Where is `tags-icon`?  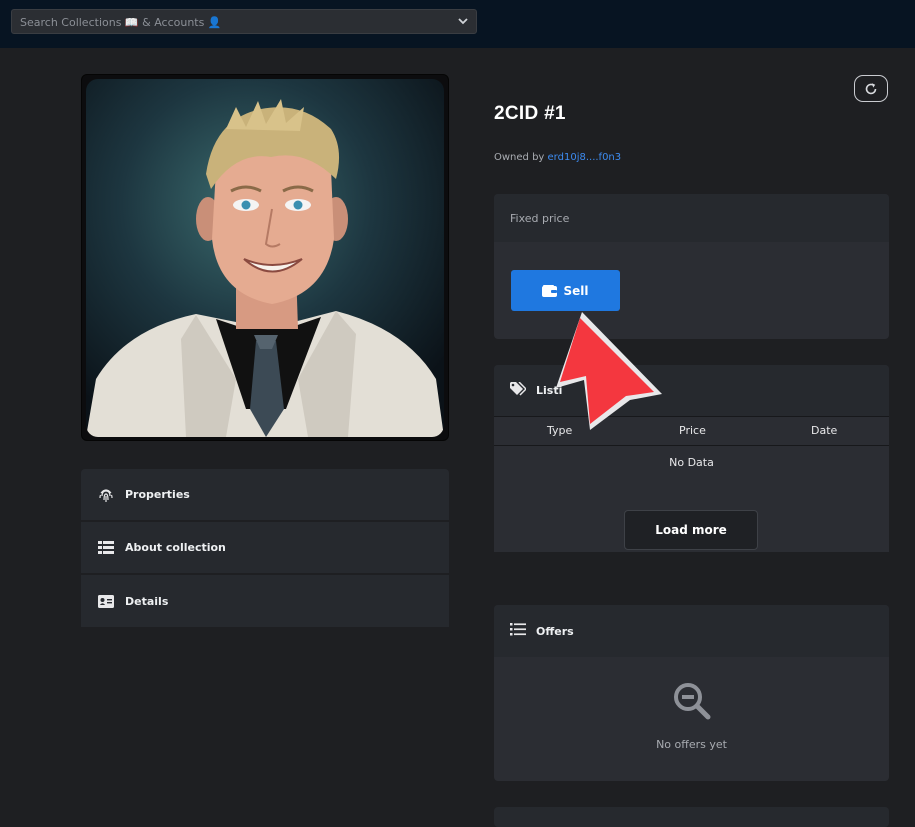
tags-icon is located at coordinates (519, 390).